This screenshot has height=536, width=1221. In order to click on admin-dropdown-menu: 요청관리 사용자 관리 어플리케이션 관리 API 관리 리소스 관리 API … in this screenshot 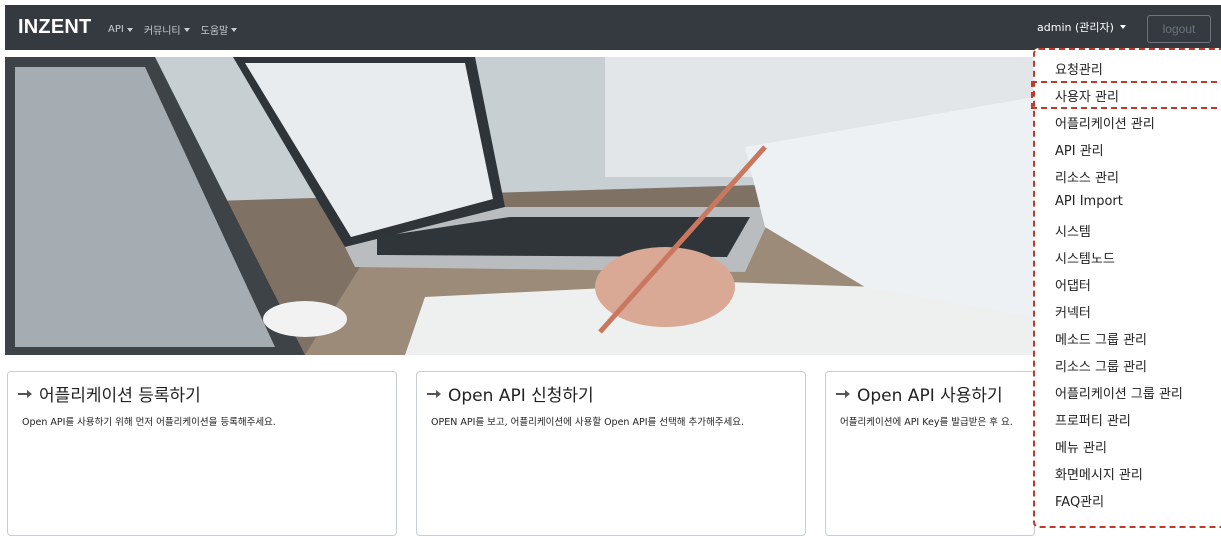, I will do `click(1127, 288)`.